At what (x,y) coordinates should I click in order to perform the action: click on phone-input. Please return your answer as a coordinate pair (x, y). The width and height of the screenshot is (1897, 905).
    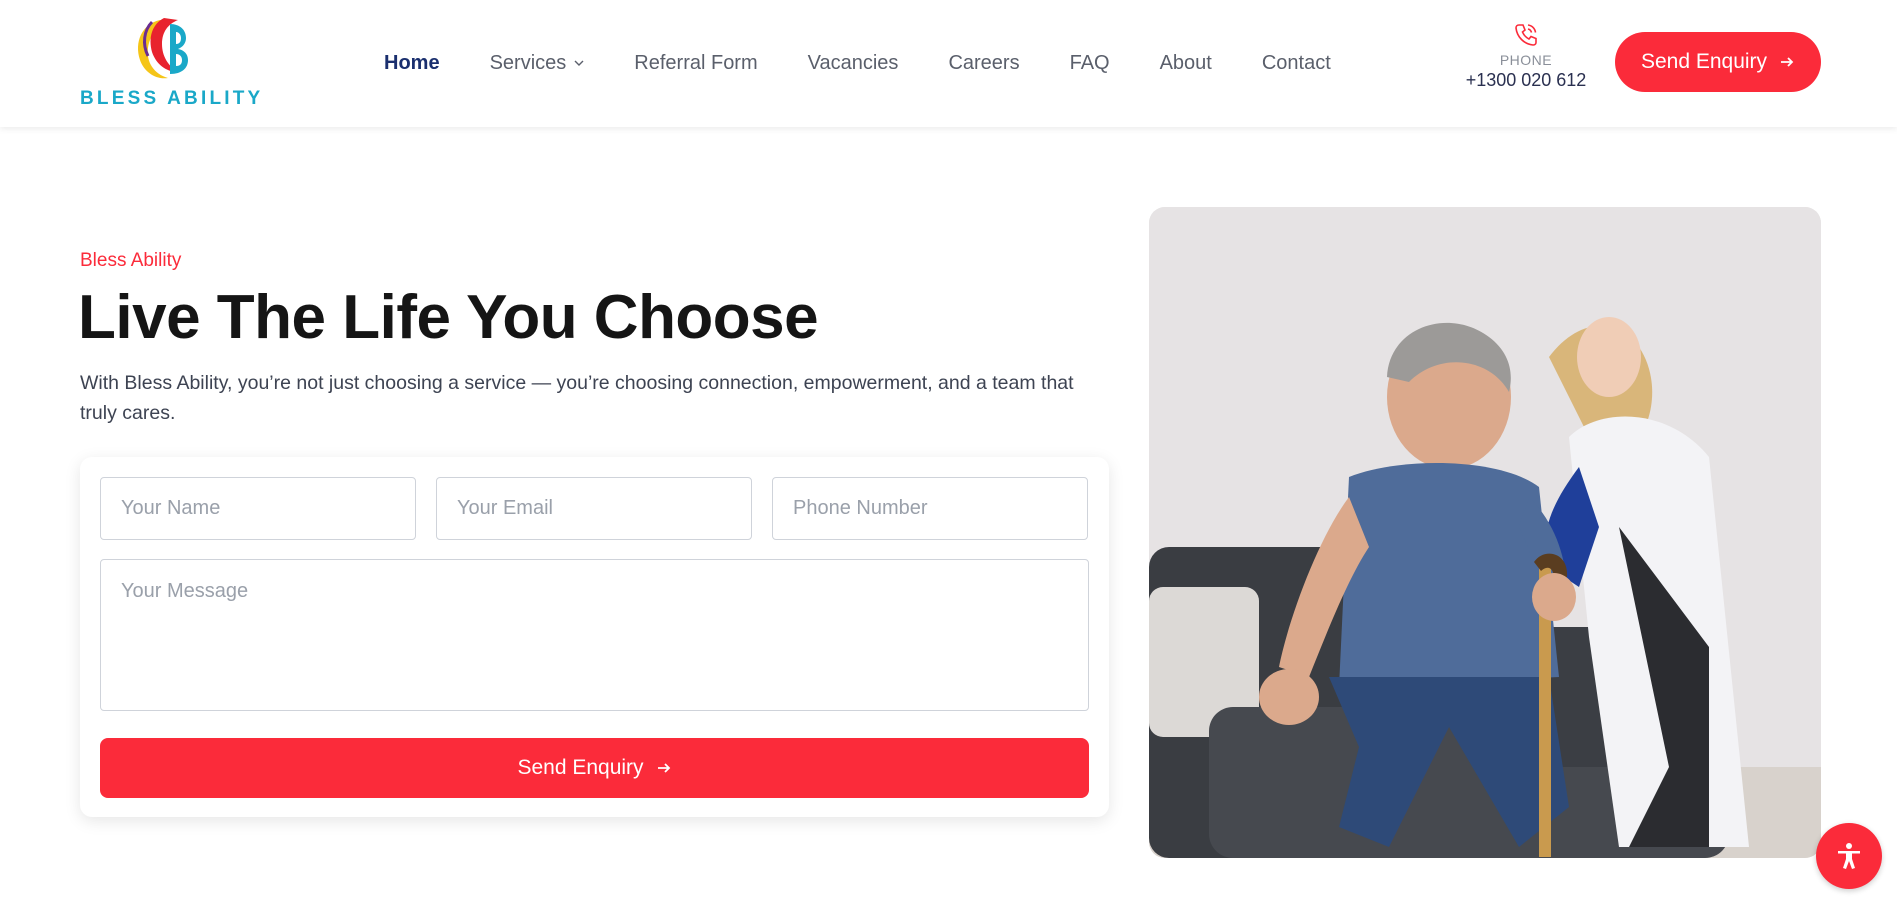
    Looking at the image, I should click on (930, 508).